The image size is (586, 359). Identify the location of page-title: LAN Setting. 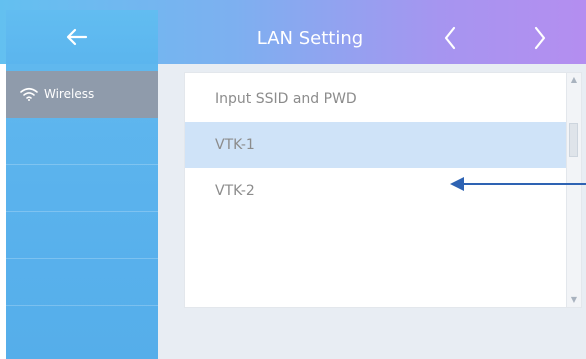
(310, 38).